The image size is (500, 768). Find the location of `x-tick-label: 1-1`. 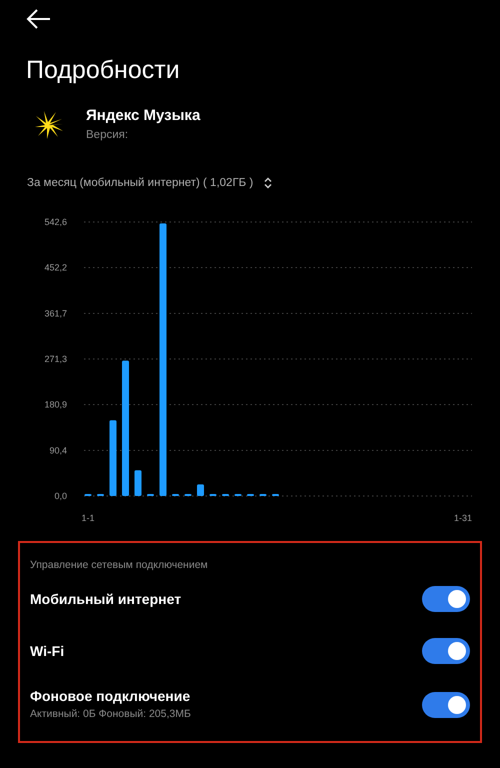

x-tick-label: 1-1 is located at coordinates (88, 518).